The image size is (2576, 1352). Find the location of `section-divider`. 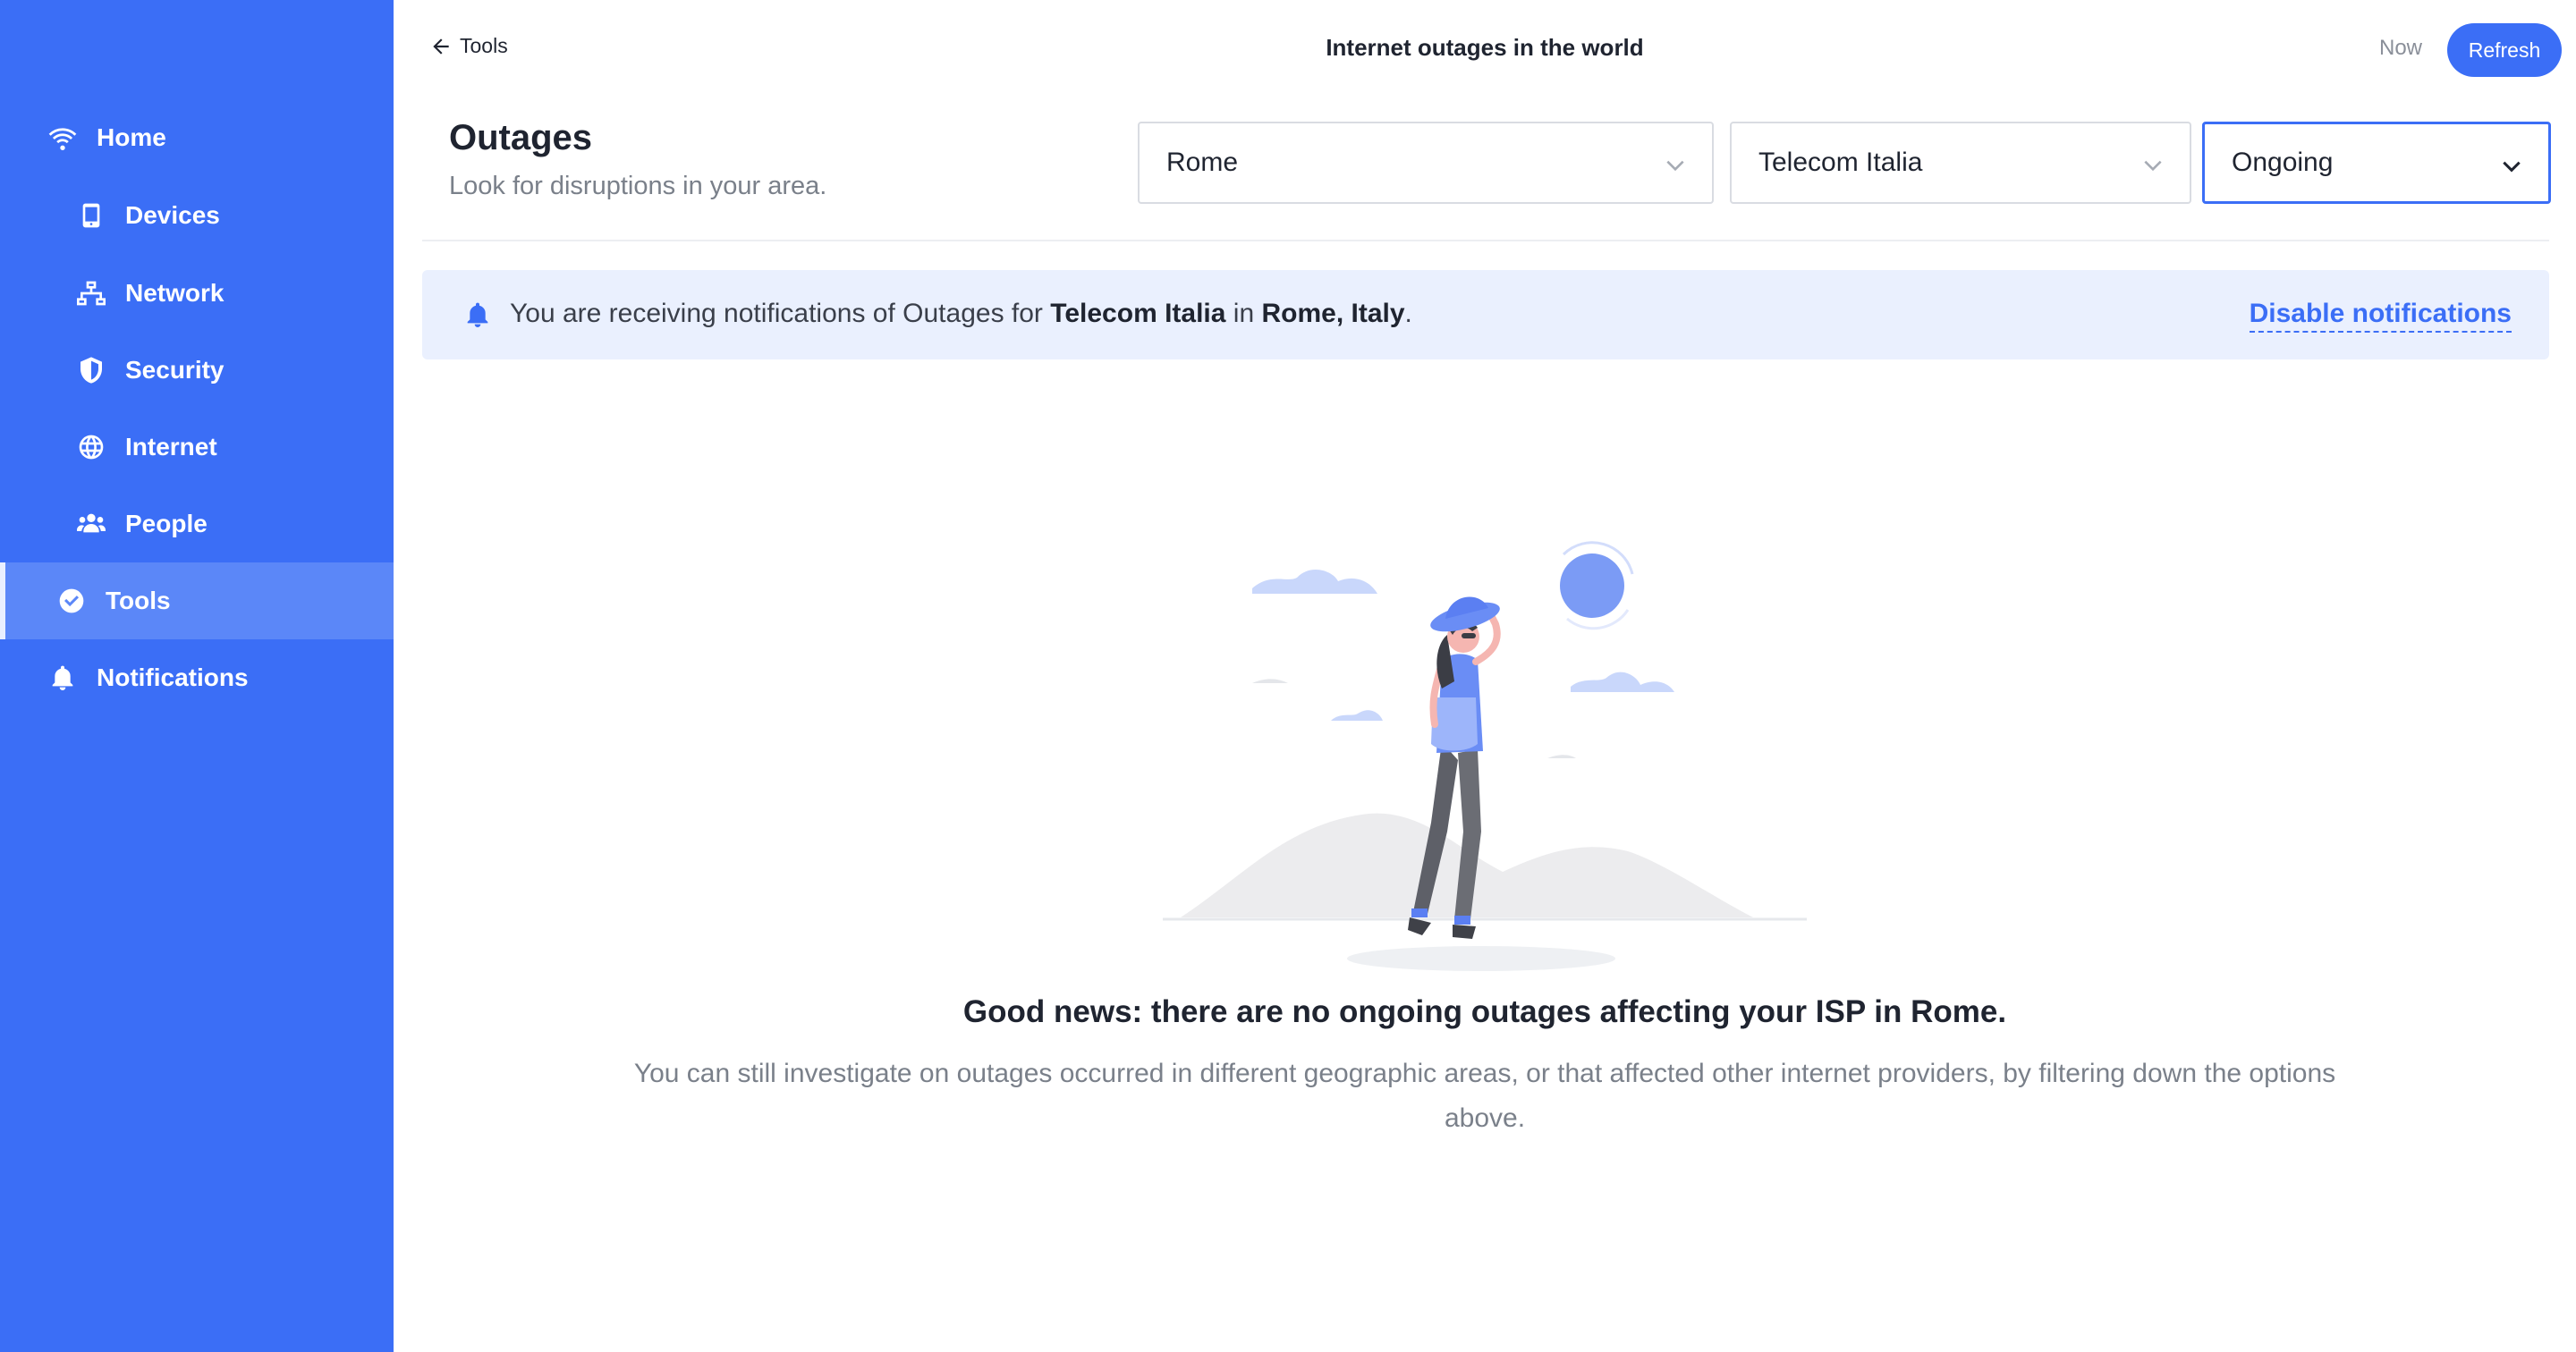

section-divider is located at coordinates (1485, 240).